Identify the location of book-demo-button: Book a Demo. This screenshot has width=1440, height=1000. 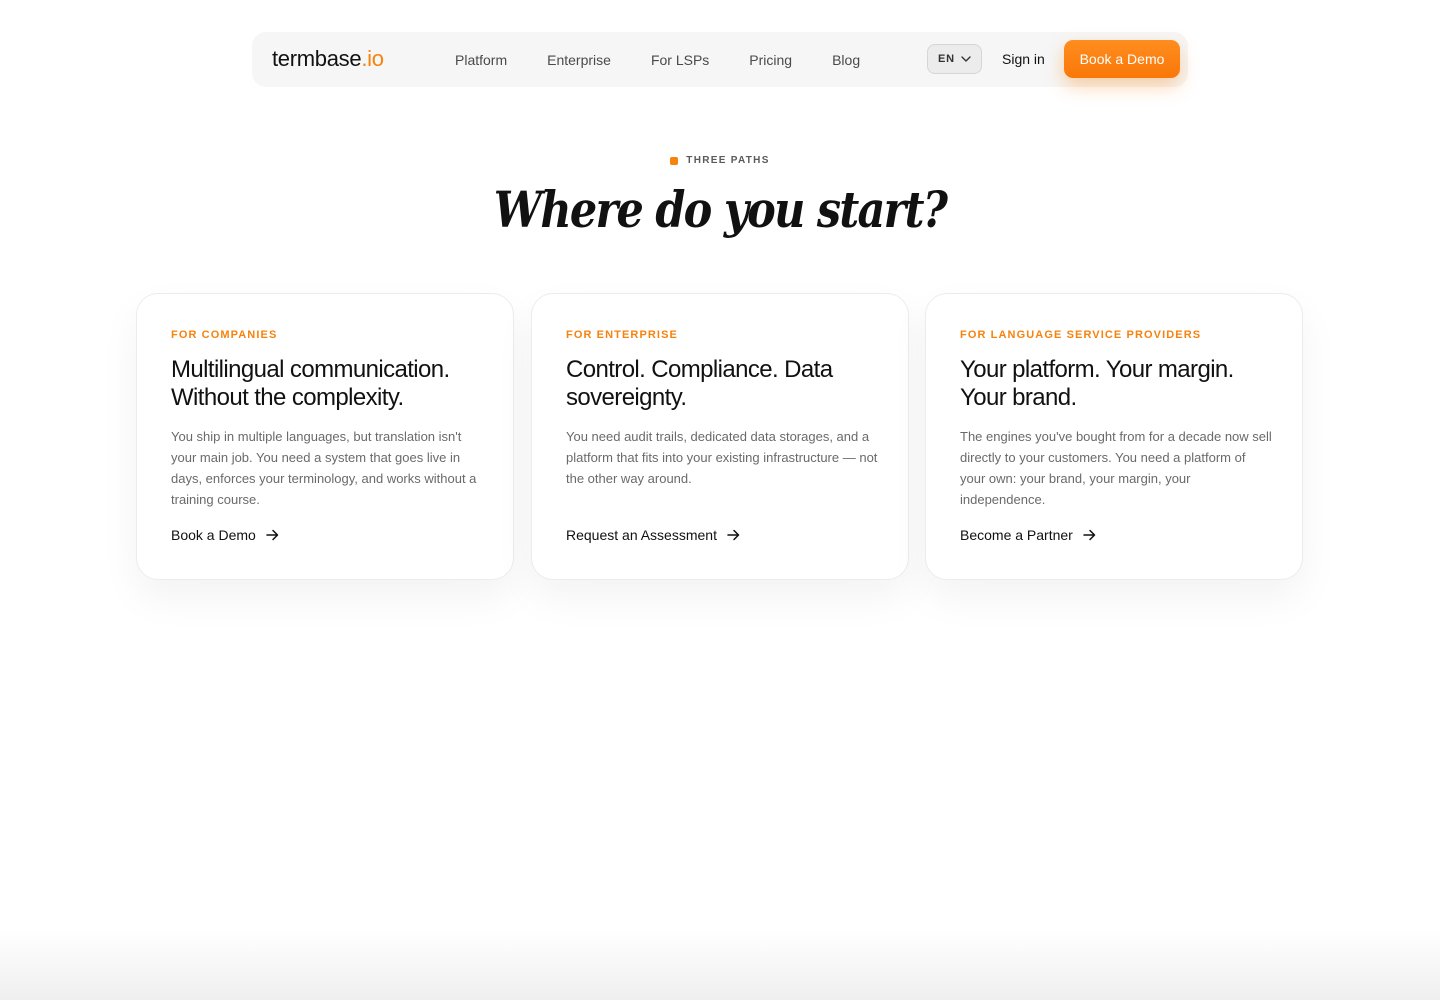
(1122, 59).